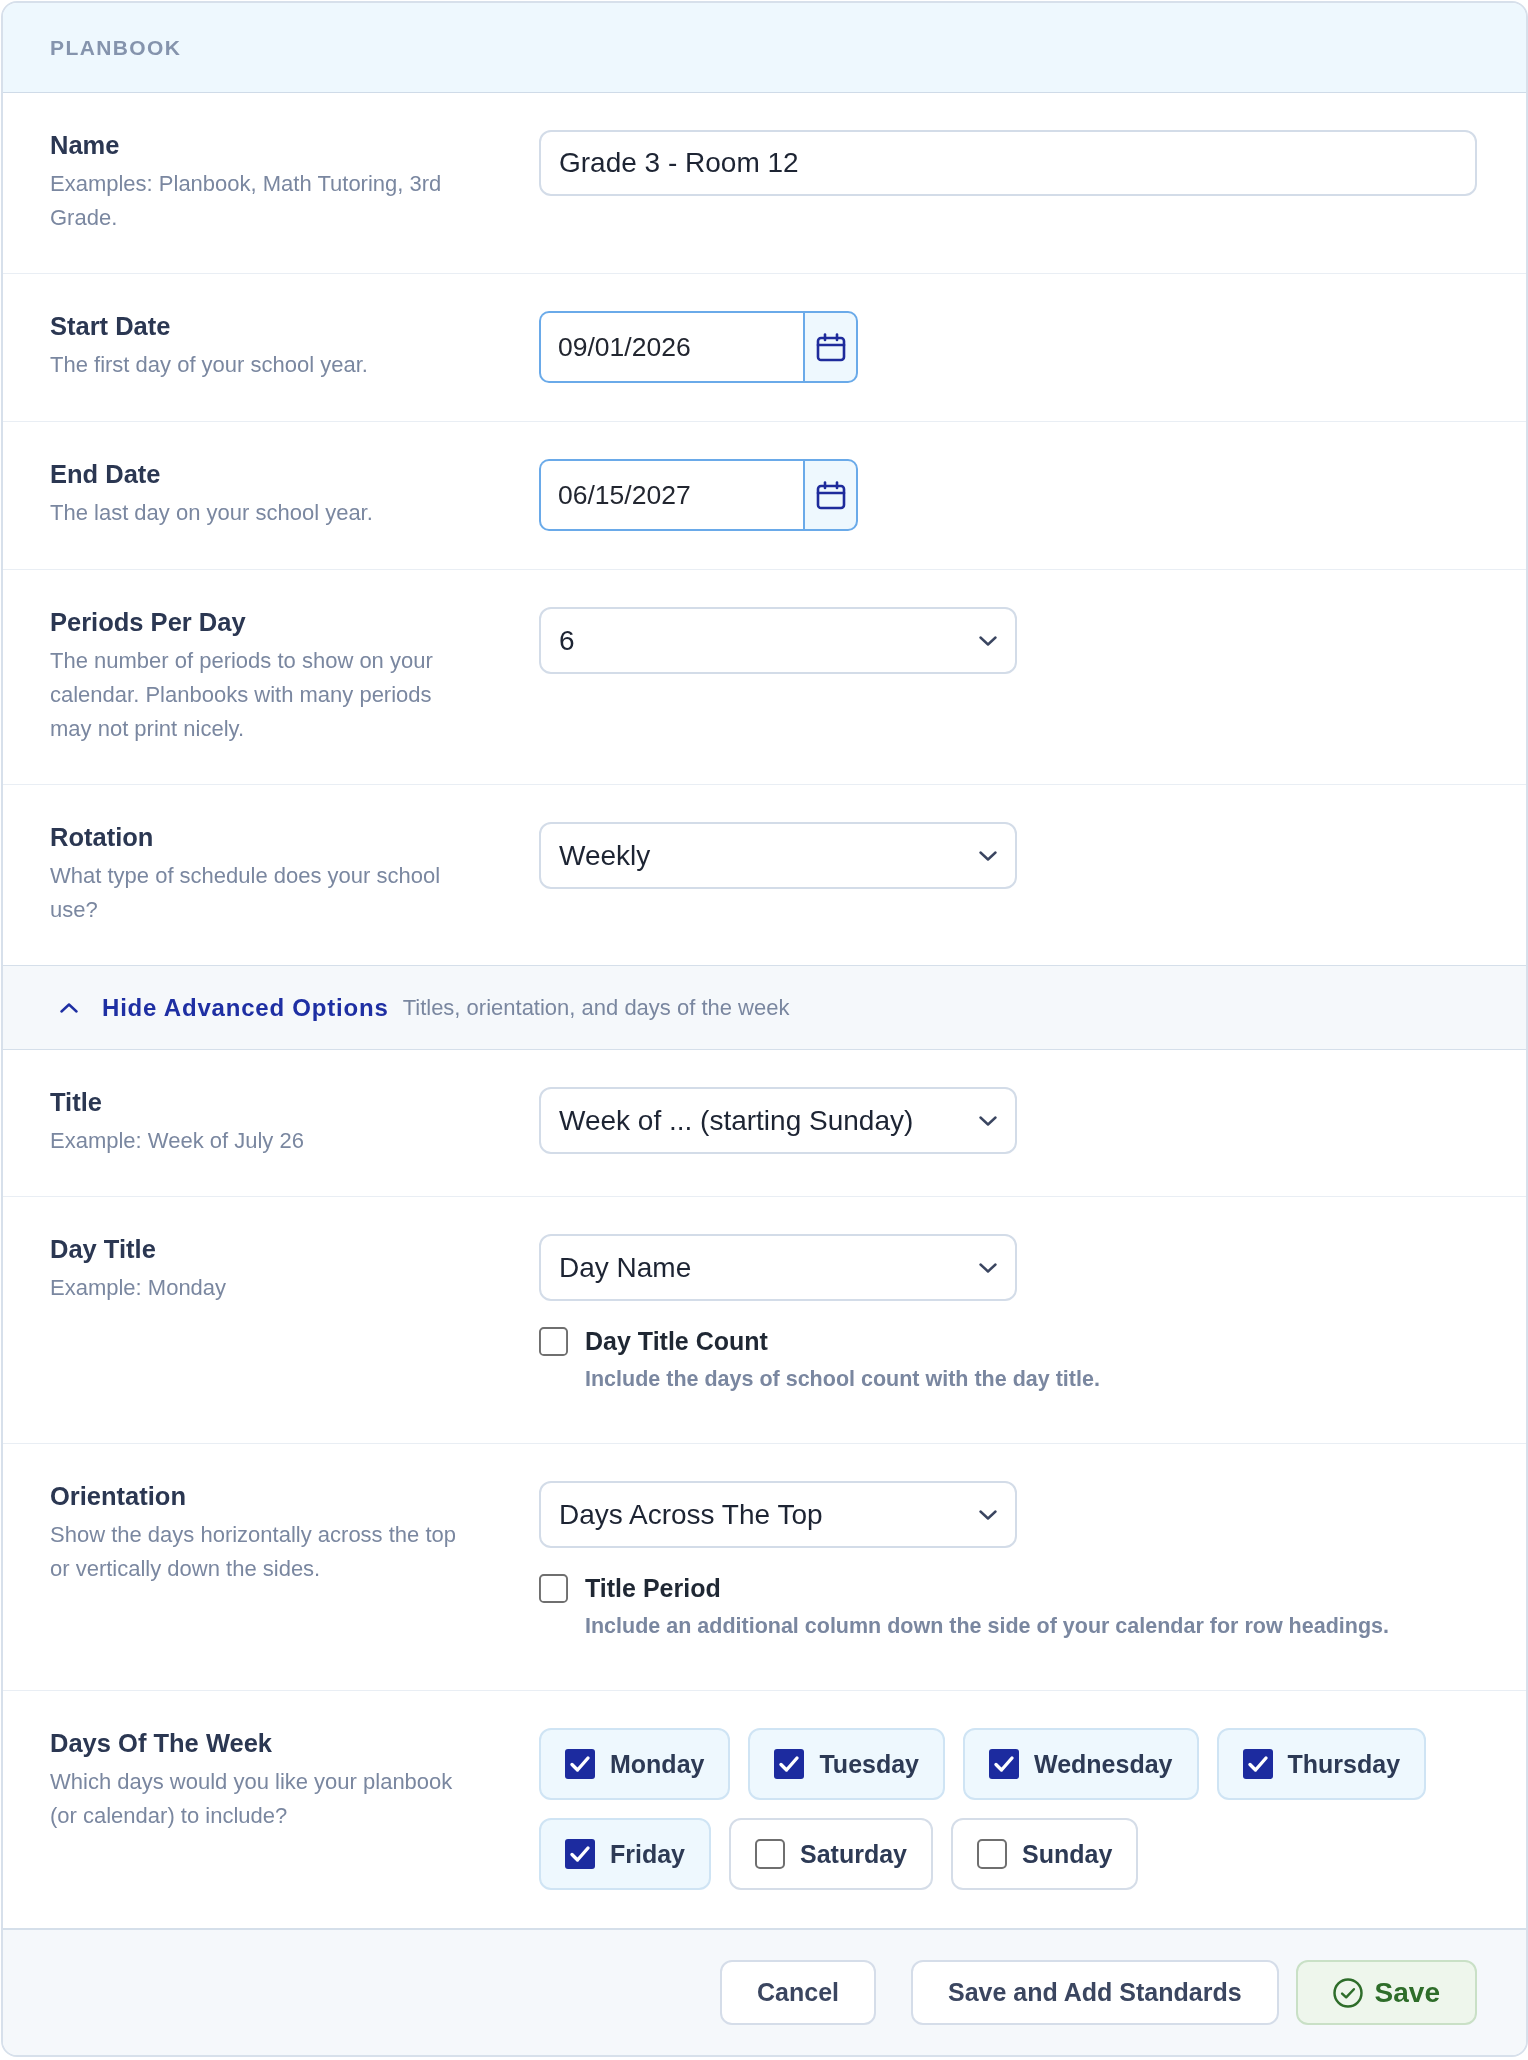 This screenshot has width=1528, height=2060. What do you see at coordinates (635, 1764) in the screenshot?
I see `day-option: Monday` at bounding box center [635, 1764].